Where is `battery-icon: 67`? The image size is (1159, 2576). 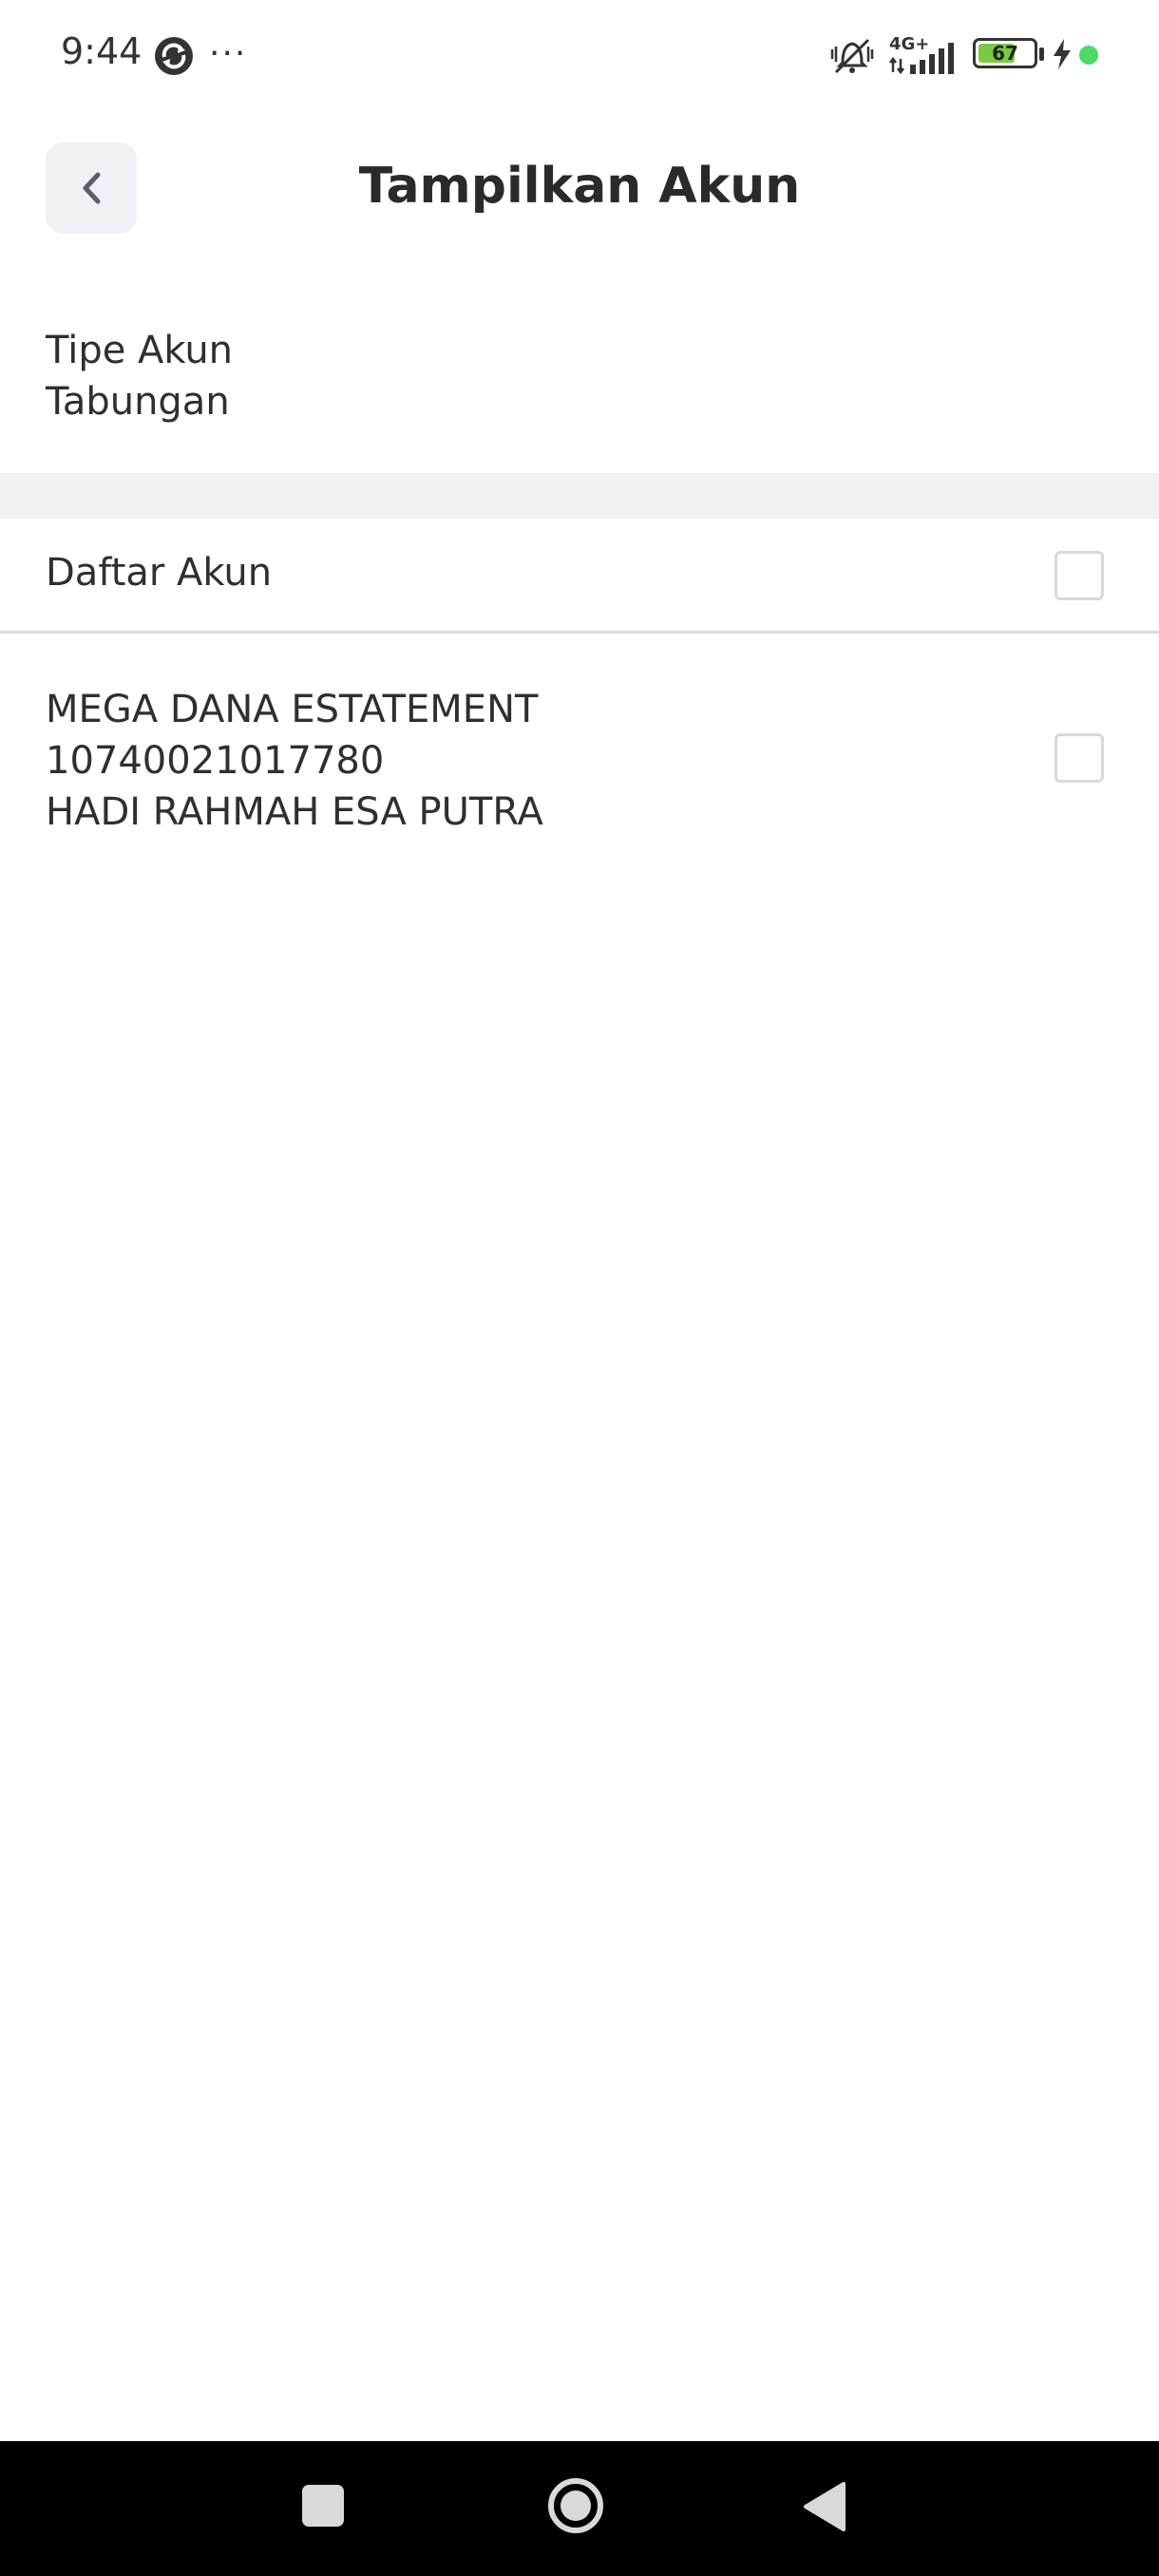
battery-icon: 67 is located at coordinates (1005, 53).